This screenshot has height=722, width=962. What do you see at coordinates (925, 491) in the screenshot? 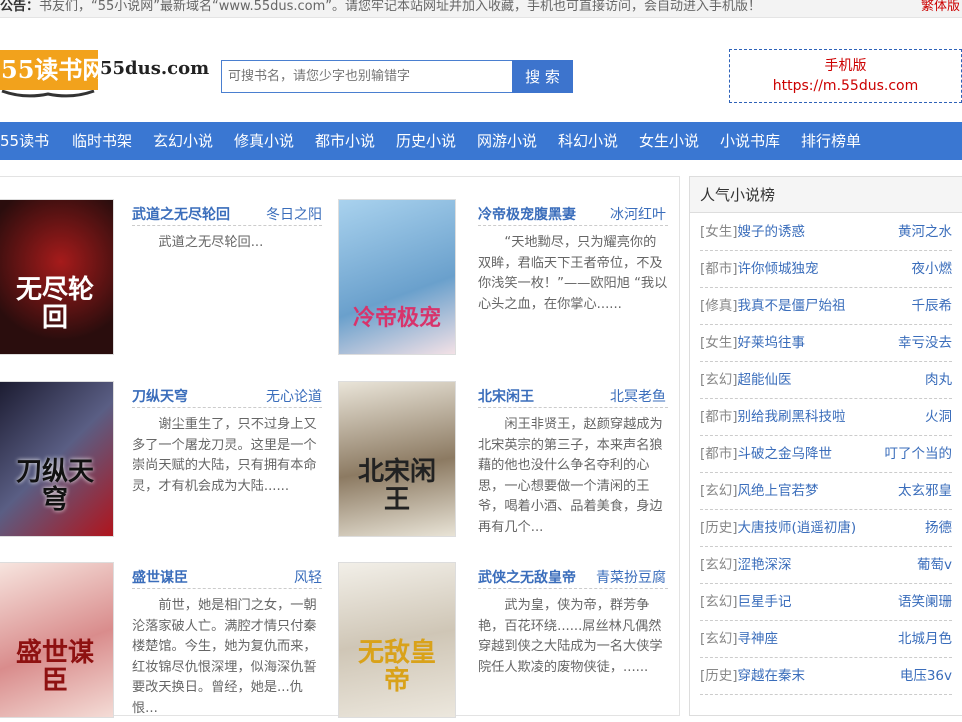
I see `ranking-author: 太玄邪皇` at bounding box center [925, 491].